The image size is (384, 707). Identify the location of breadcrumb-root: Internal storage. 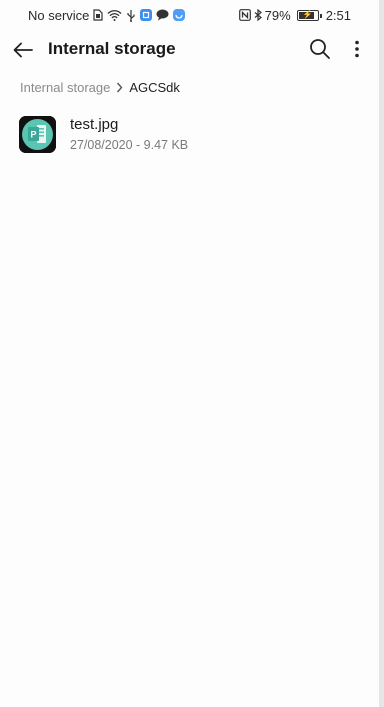
(65, 87).